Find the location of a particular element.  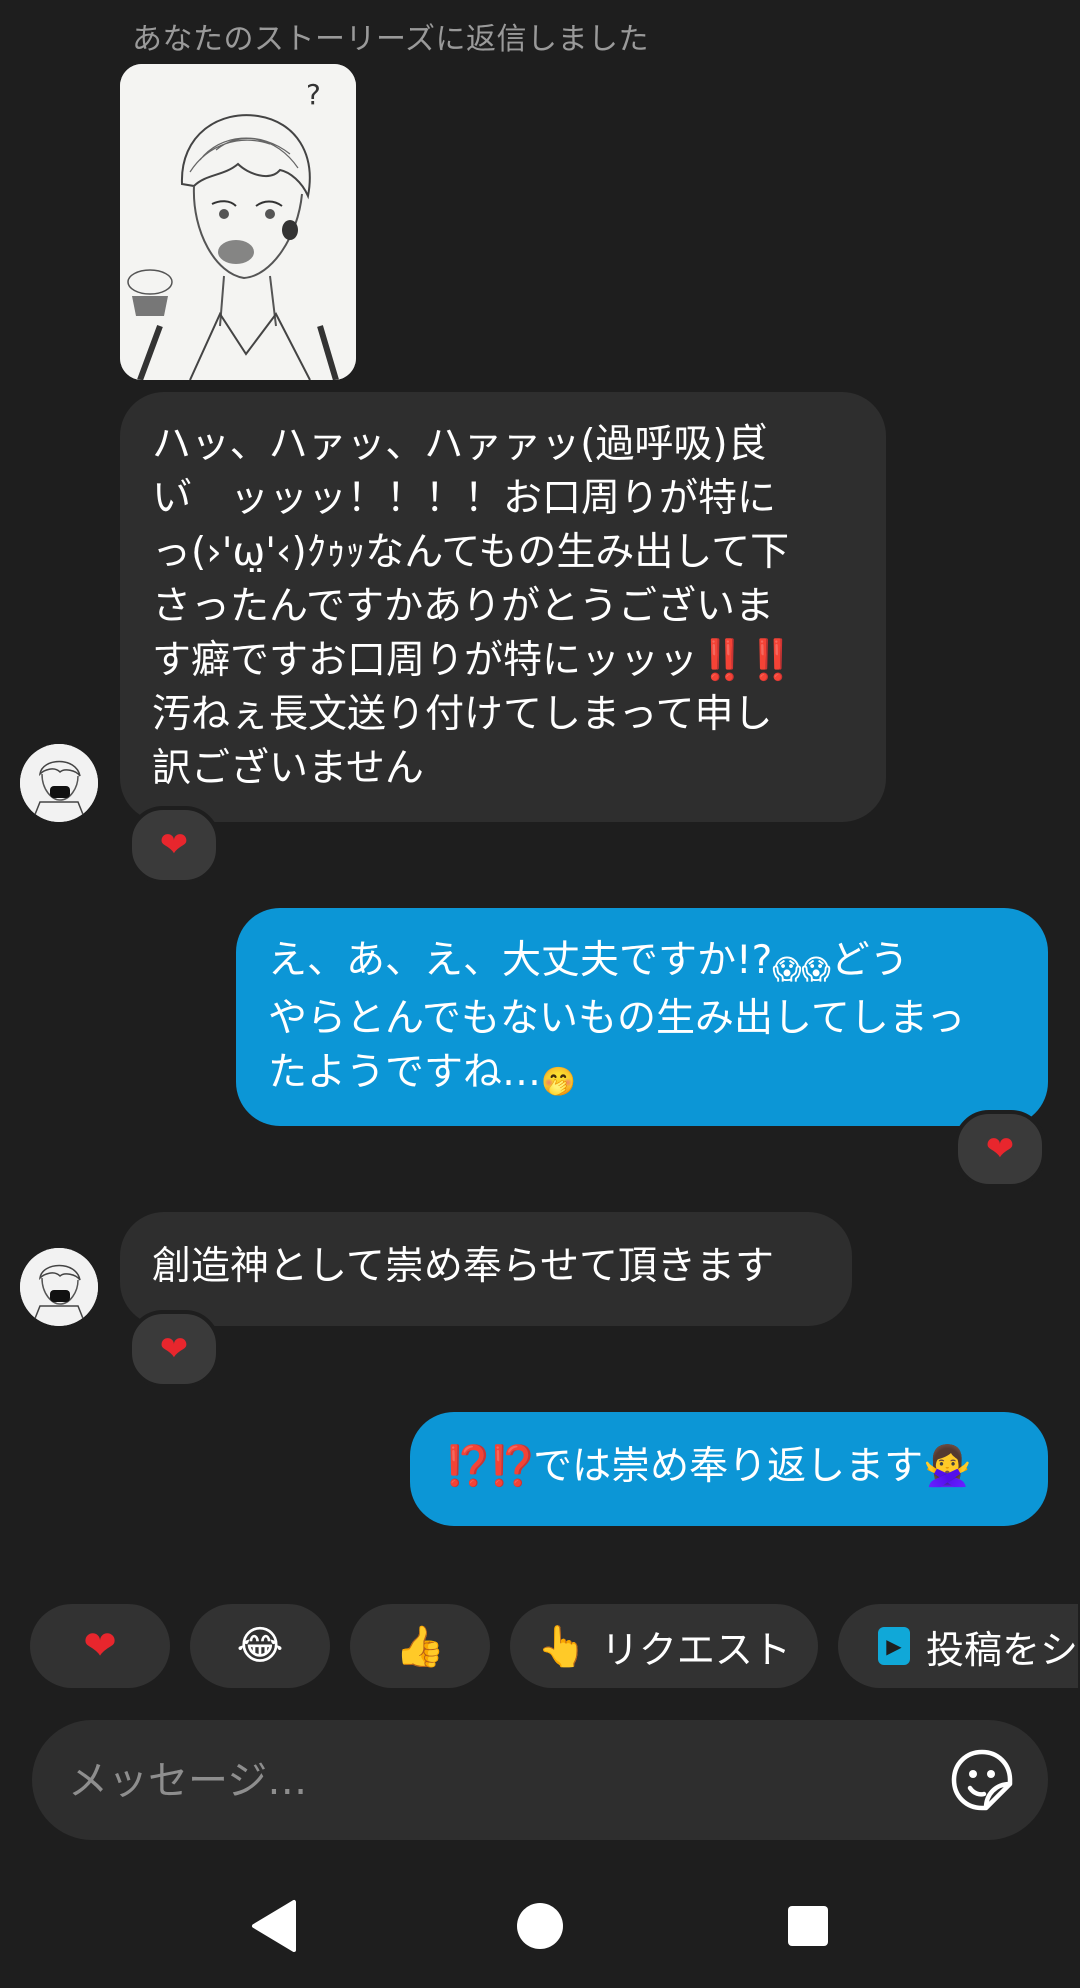

quick-reply-thumbs-up: 👍 is located at coordinates (420, 1646).